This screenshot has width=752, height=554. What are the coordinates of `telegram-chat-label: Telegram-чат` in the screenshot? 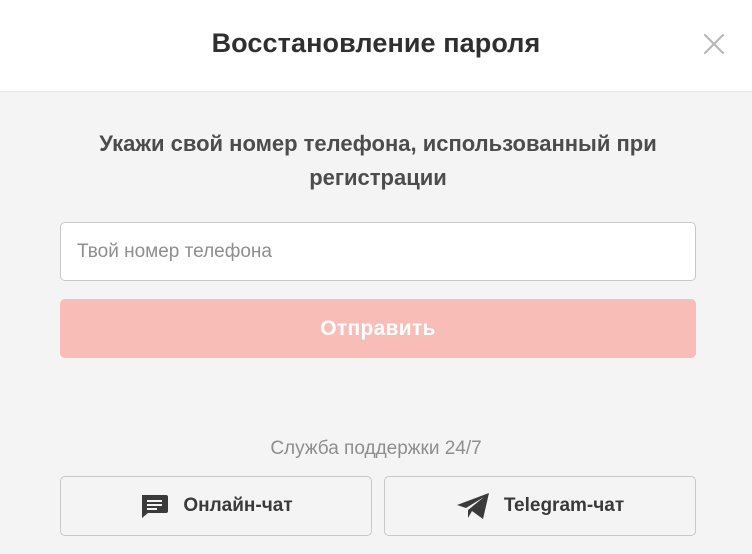 It's located at (564, 505).